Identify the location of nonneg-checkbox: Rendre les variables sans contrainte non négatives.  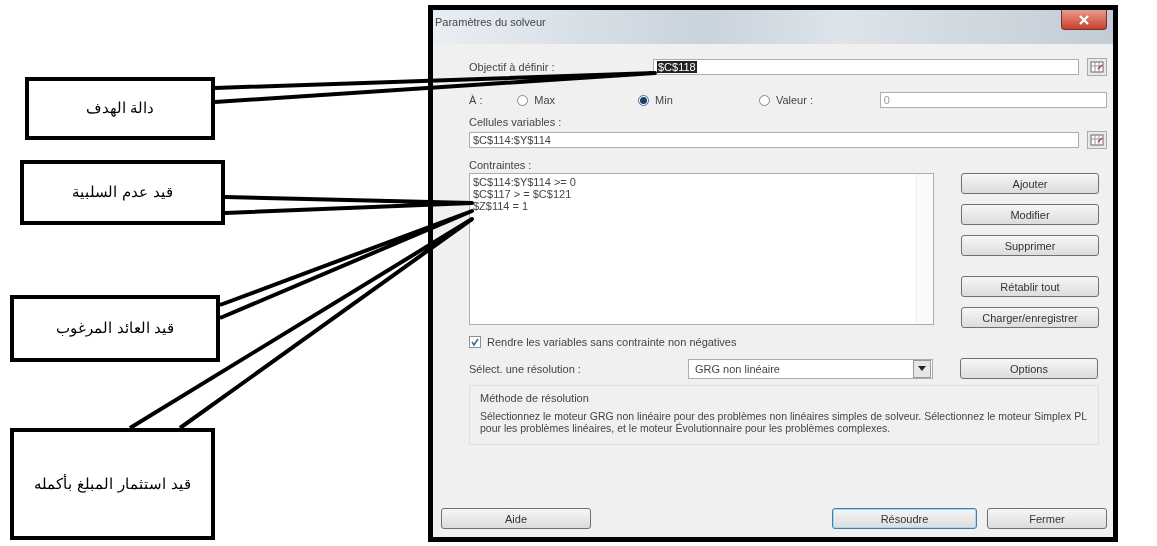
(788, 342).